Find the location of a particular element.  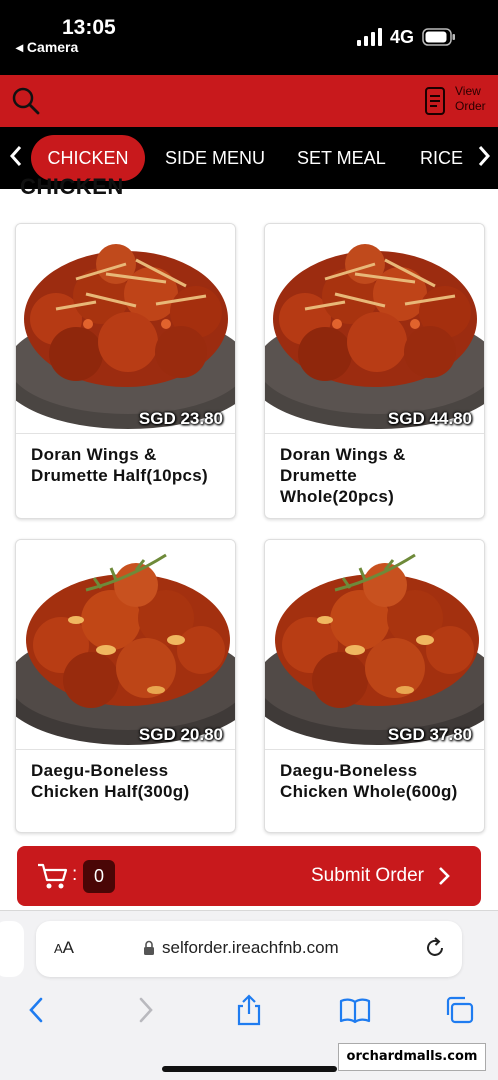

price-label: SGD 37.80 is located at coordinates (429, 734).